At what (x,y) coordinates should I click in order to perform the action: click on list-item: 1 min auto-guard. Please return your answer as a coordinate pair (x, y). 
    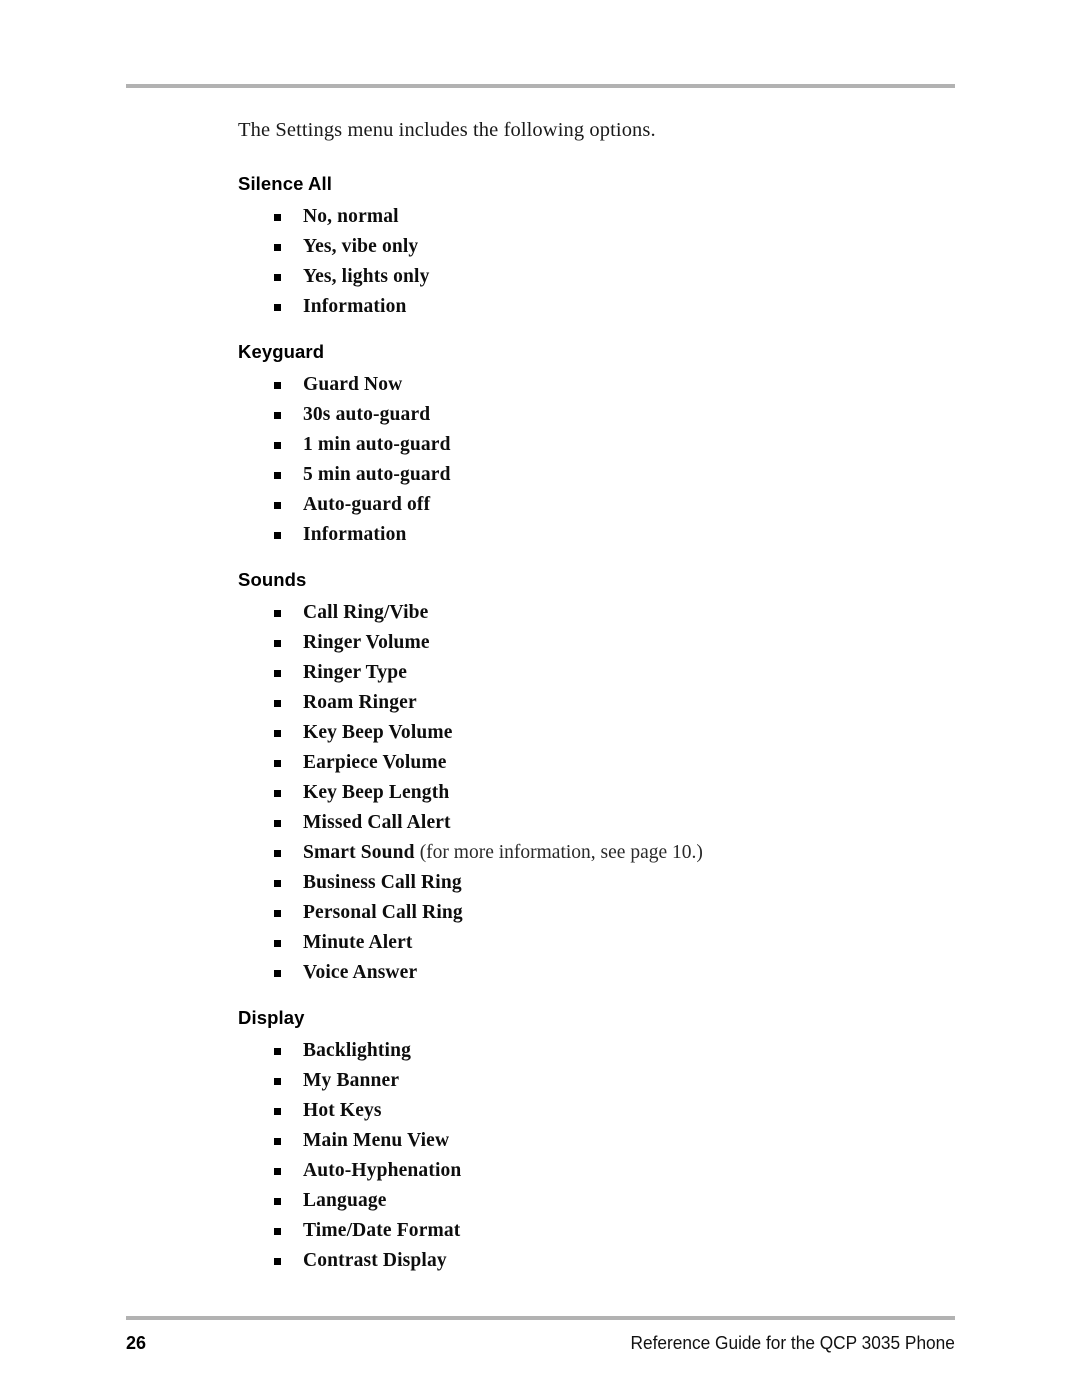
    Looking at the image, I should click on (598, 445).